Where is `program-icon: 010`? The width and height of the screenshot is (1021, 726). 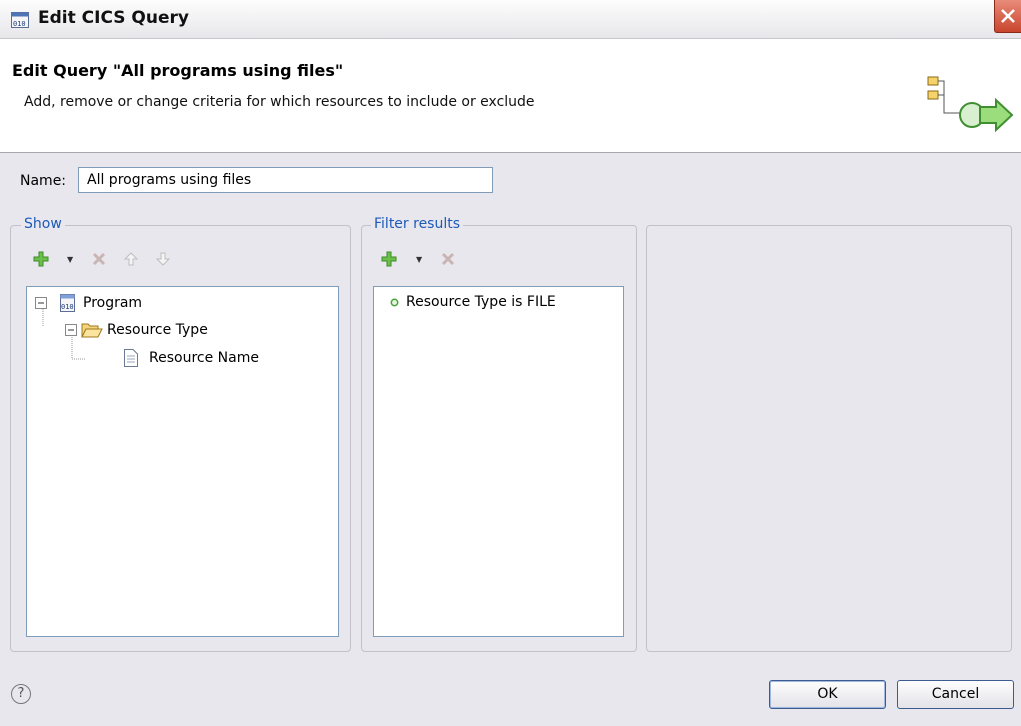
program-icon: 010 is located at coordinates (67, 303).